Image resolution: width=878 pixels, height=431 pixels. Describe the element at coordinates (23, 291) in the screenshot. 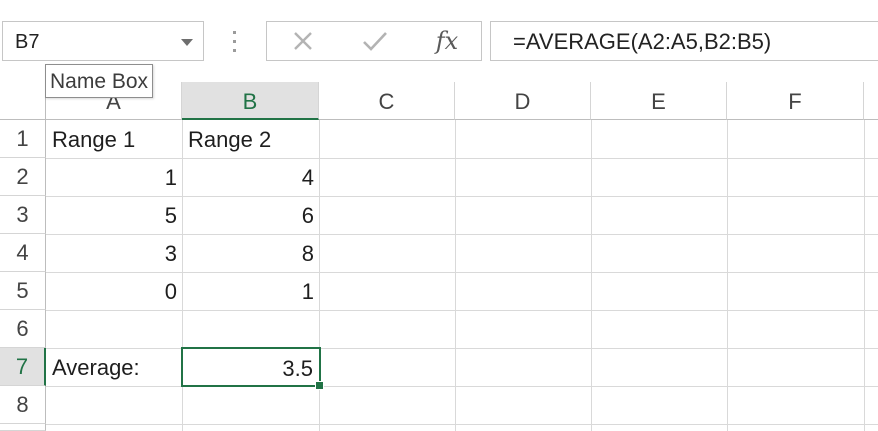

I see `row-header-5: 5` at that location.